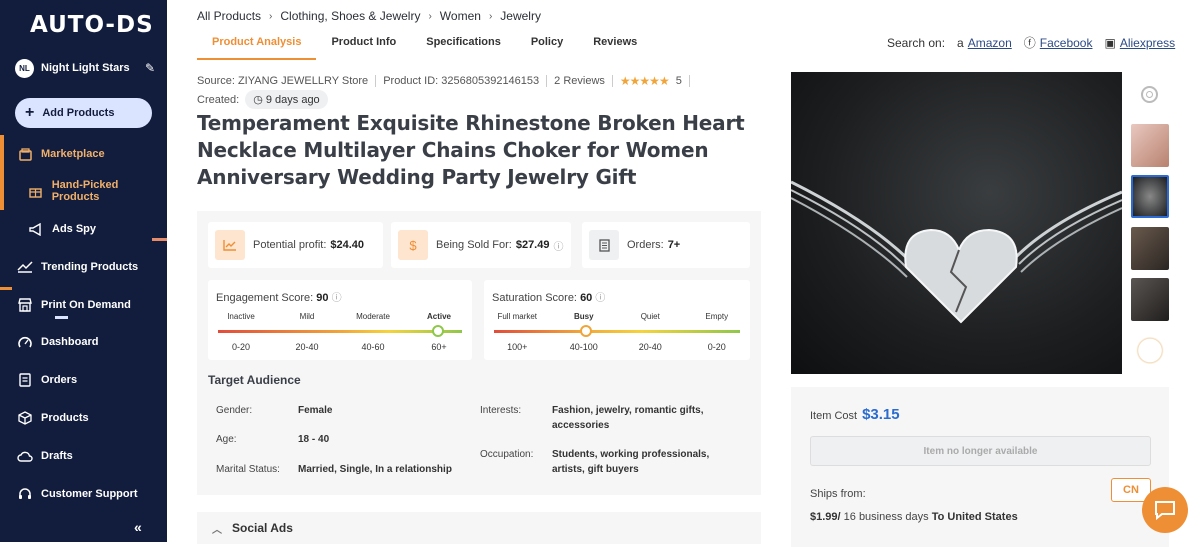 The image size is (1200, 547). Describe the element at coordinates (373, 347) in the screenshot. I see `range-label: 40-60` at that location.